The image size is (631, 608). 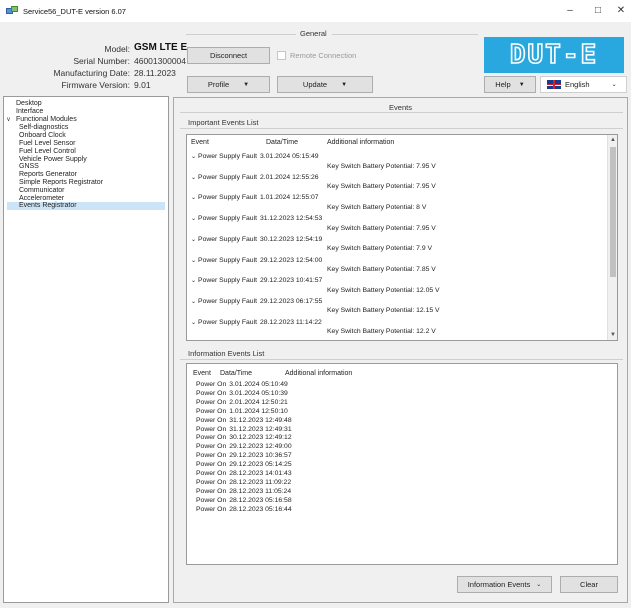 I want to click on update-button: Update ▼, so click(x=325, y=84).